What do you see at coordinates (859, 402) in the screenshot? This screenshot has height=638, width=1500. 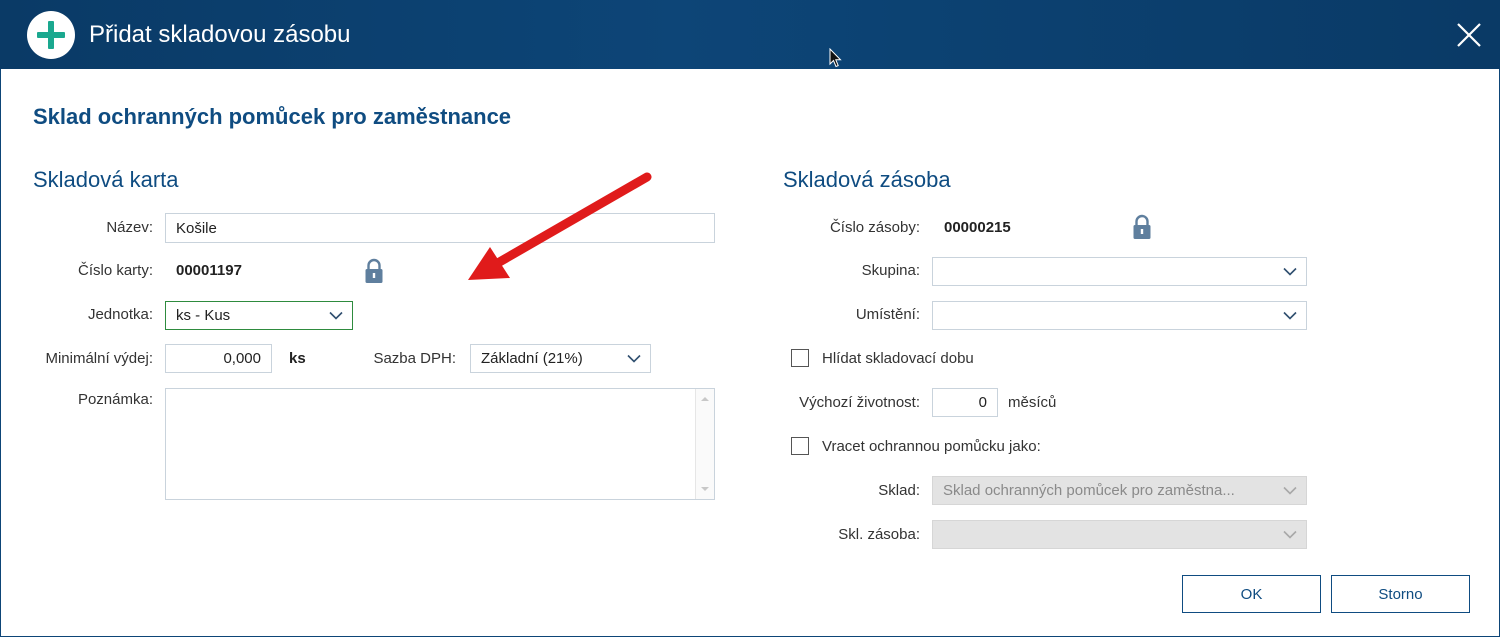 I see `zivotnost-label: Výchozí životnost:` at bounding box center [859, 402].